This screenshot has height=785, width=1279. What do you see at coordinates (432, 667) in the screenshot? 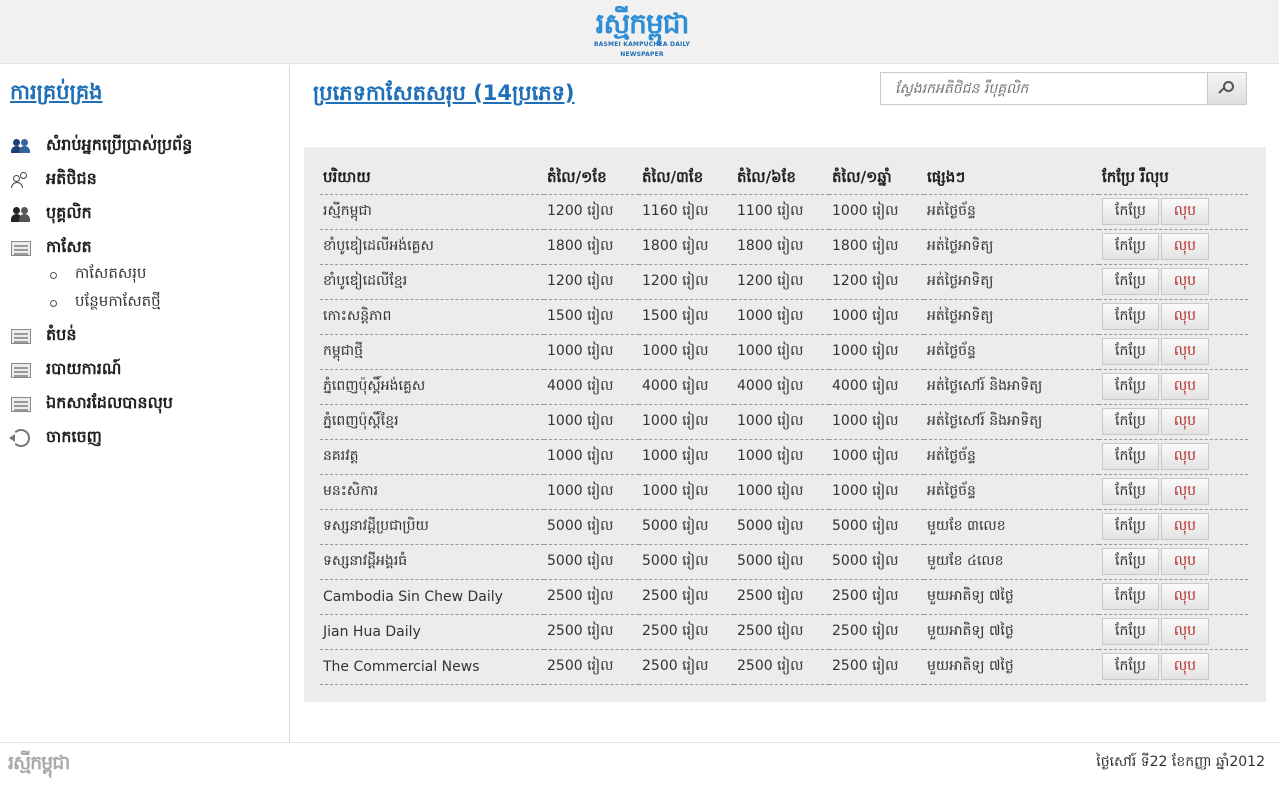
I see `cell-description: The Commercial News` at bounding box center [432, 667].